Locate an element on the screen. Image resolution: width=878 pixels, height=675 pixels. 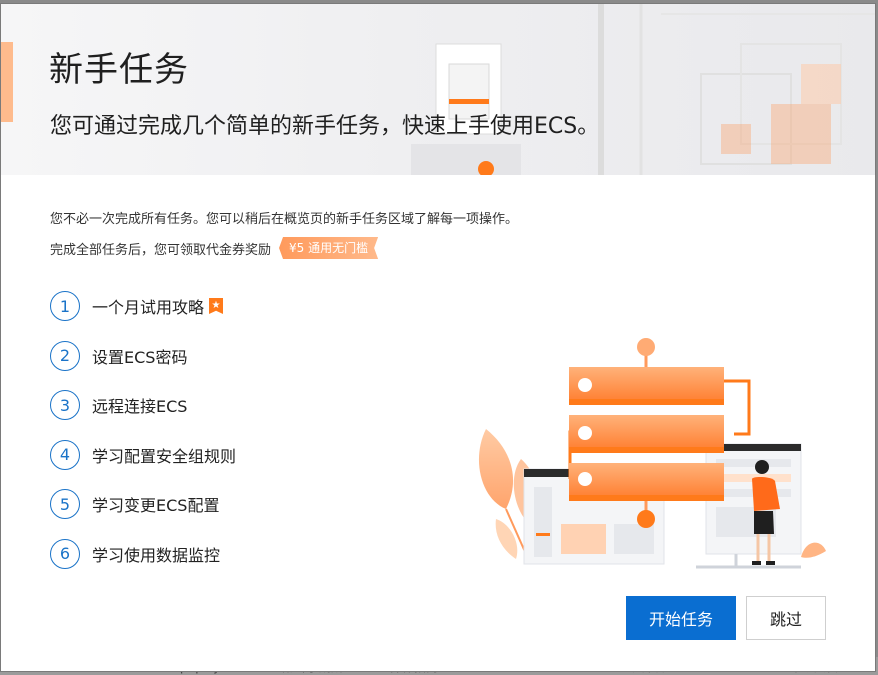
server-illustration is located at coordinates (652, 453).